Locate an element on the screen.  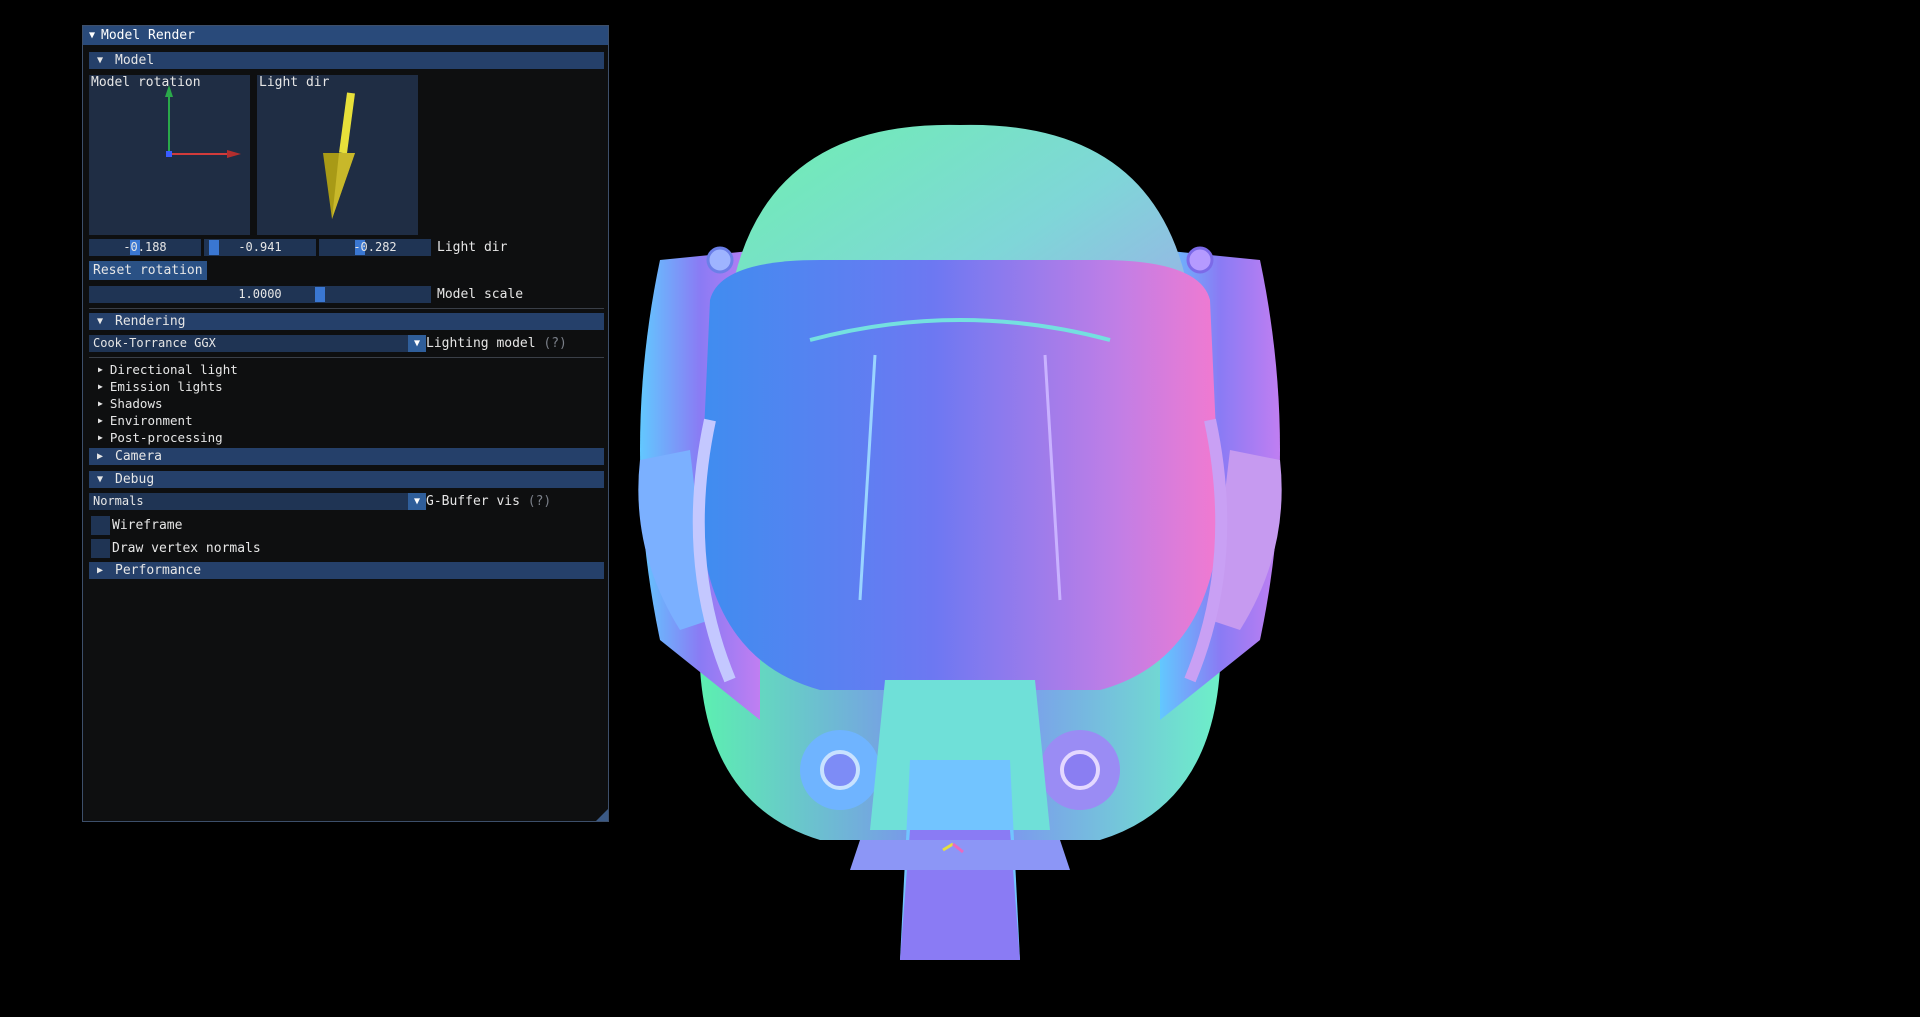
light-dir-z-value: -0.282 is located at coordinates (375, 247).